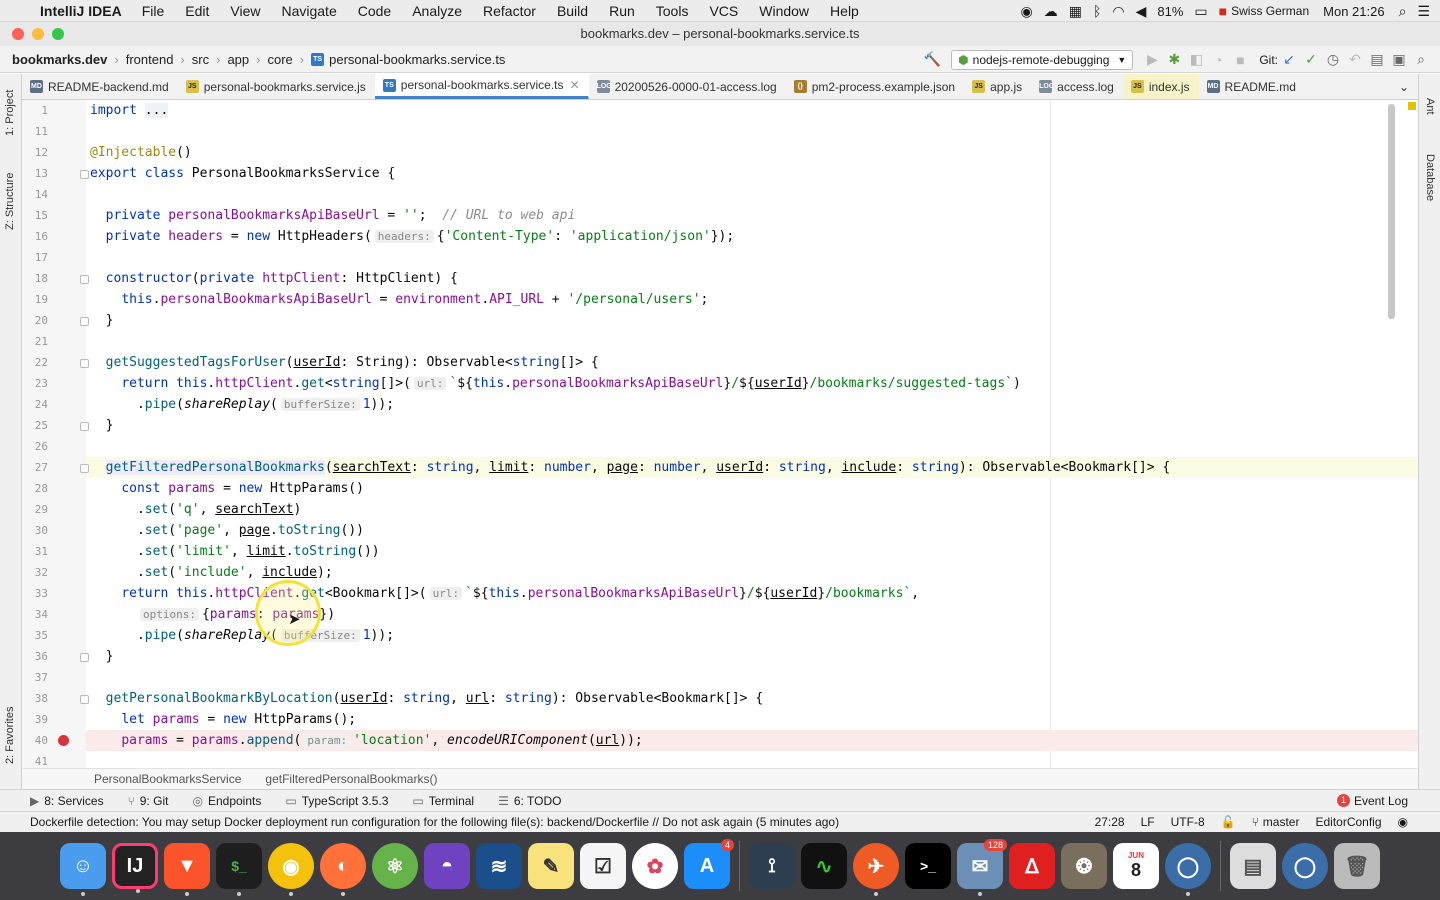 The image size is (1440, 900). What do you see at coordinates (1348, 822) in the screenshot?
I see `editorconfig-indicator: EditorConfig` at bounding box center [1348, 822].